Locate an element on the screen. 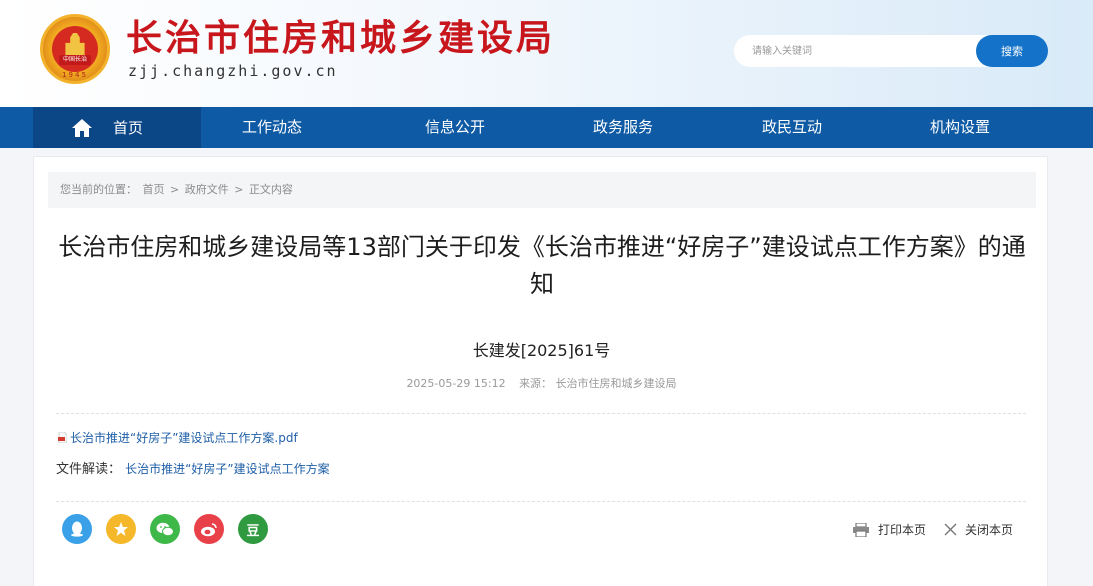 This screenshot has height=586, width=1093. print-button: 打印本页 is located at coordinates (889, 529).